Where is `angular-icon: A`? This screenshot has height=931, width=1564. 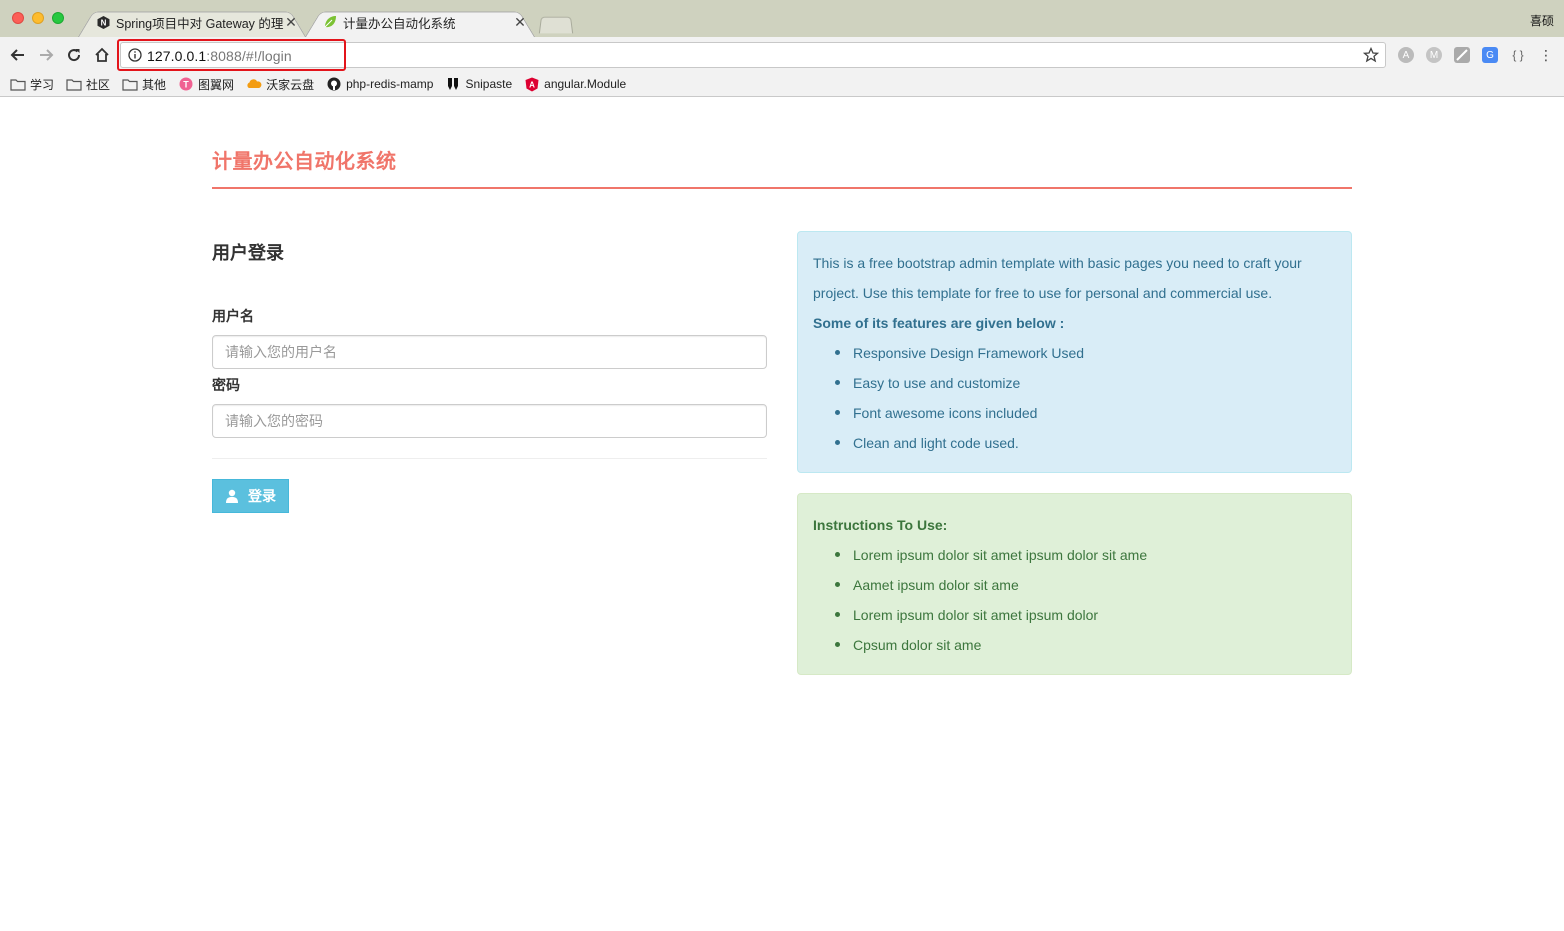
angular-icon: A is located at coordinates (532, 84).